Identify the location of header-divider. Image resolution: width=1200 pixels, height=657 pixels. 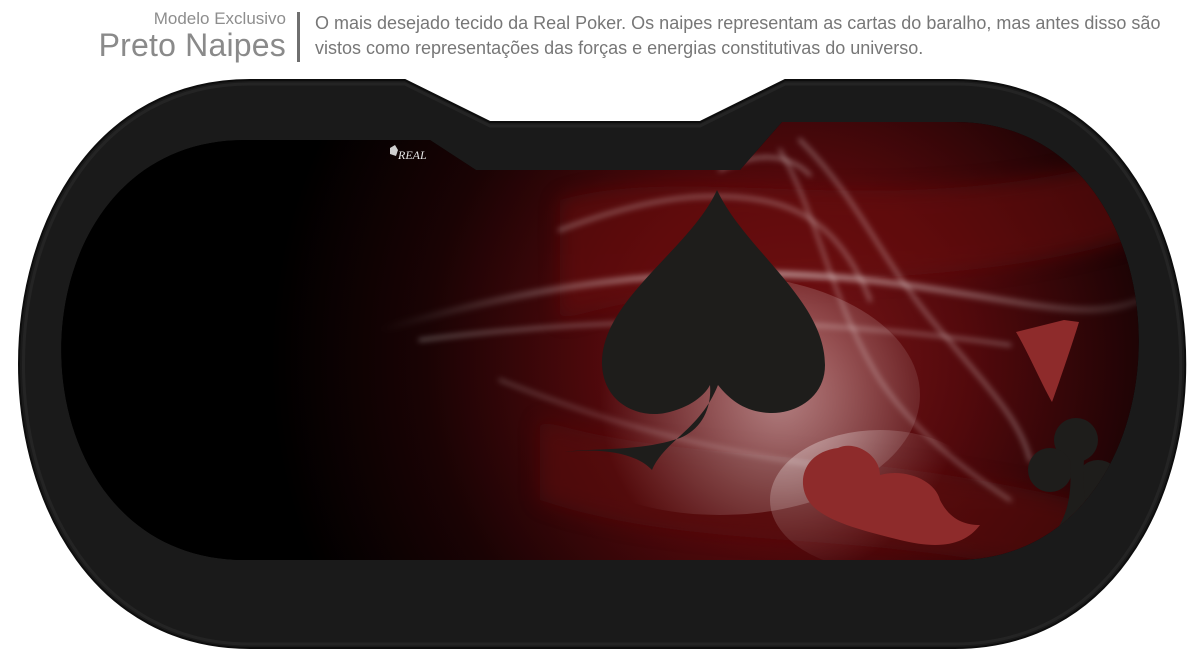
(298, 37).